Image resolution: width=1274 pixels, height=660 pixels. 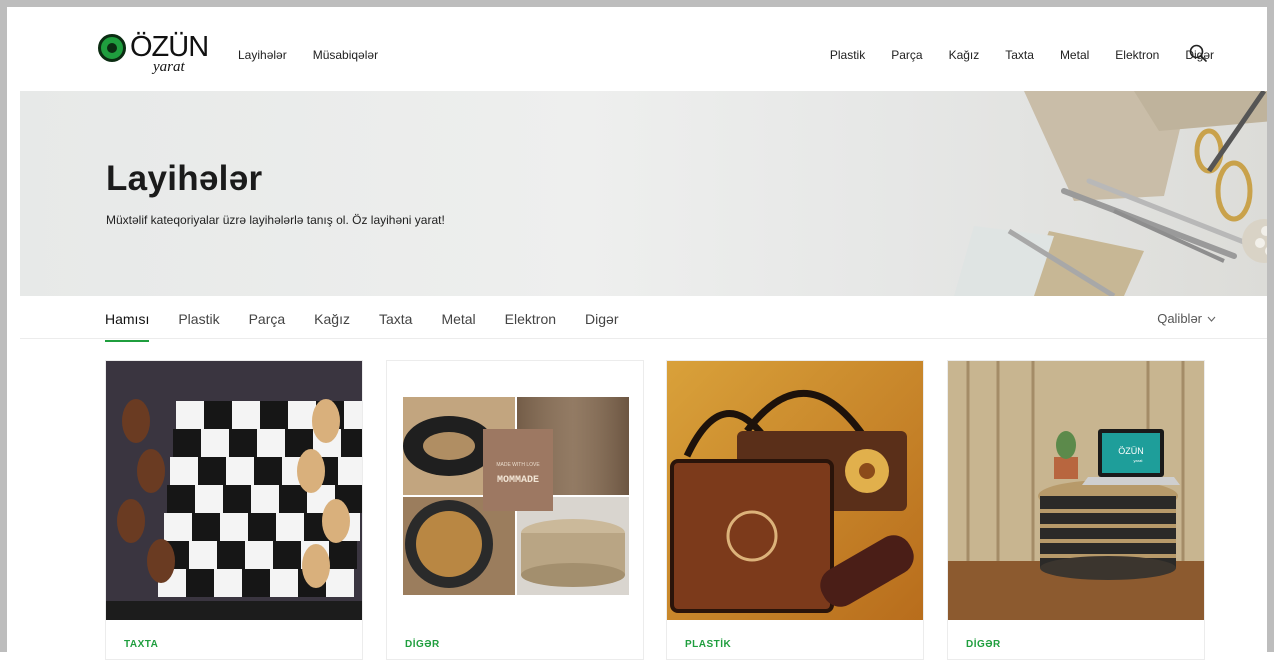 I want to click on tab-metal: Metal, so click(x=458, y=325).